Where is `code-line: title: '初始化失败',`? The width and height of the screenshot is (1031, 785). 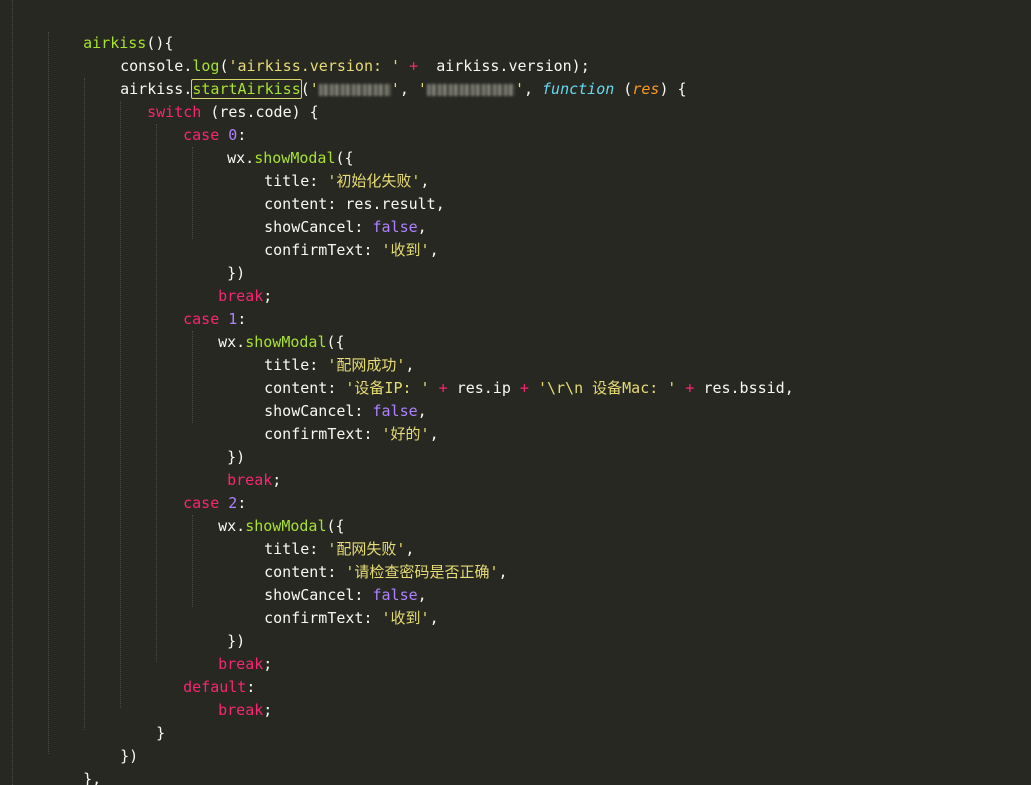 code-line: title: '初始化失败', is located at coordinates (328, 168).